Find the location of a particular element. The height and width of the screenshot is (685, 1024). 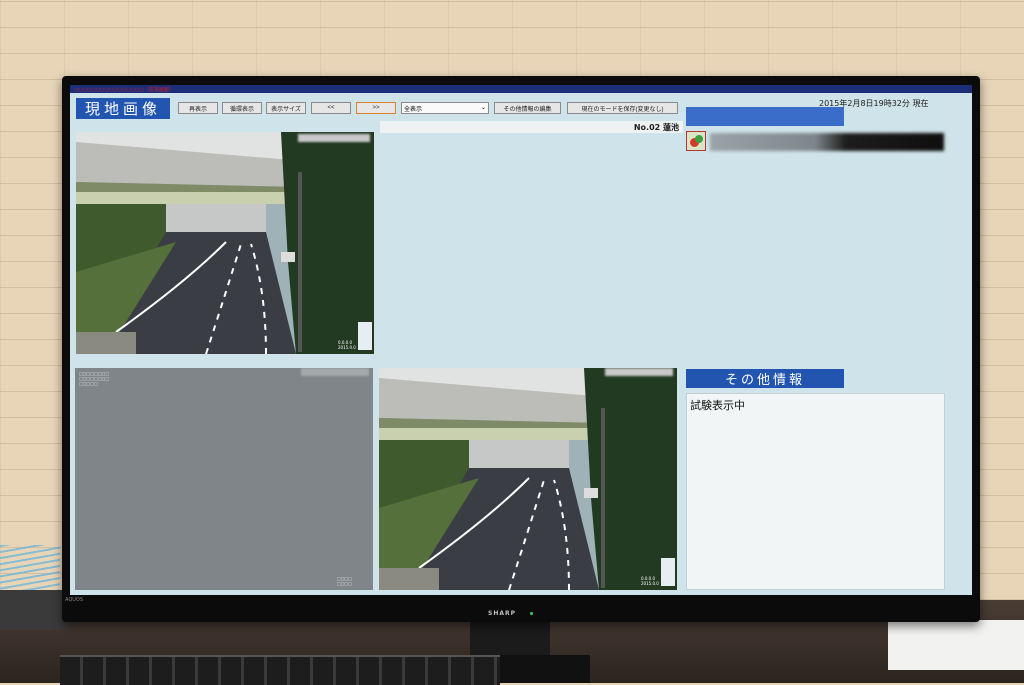

camera-view-1: 0.0.0.0 2015.0.0 is located at coordinates (225, 243).